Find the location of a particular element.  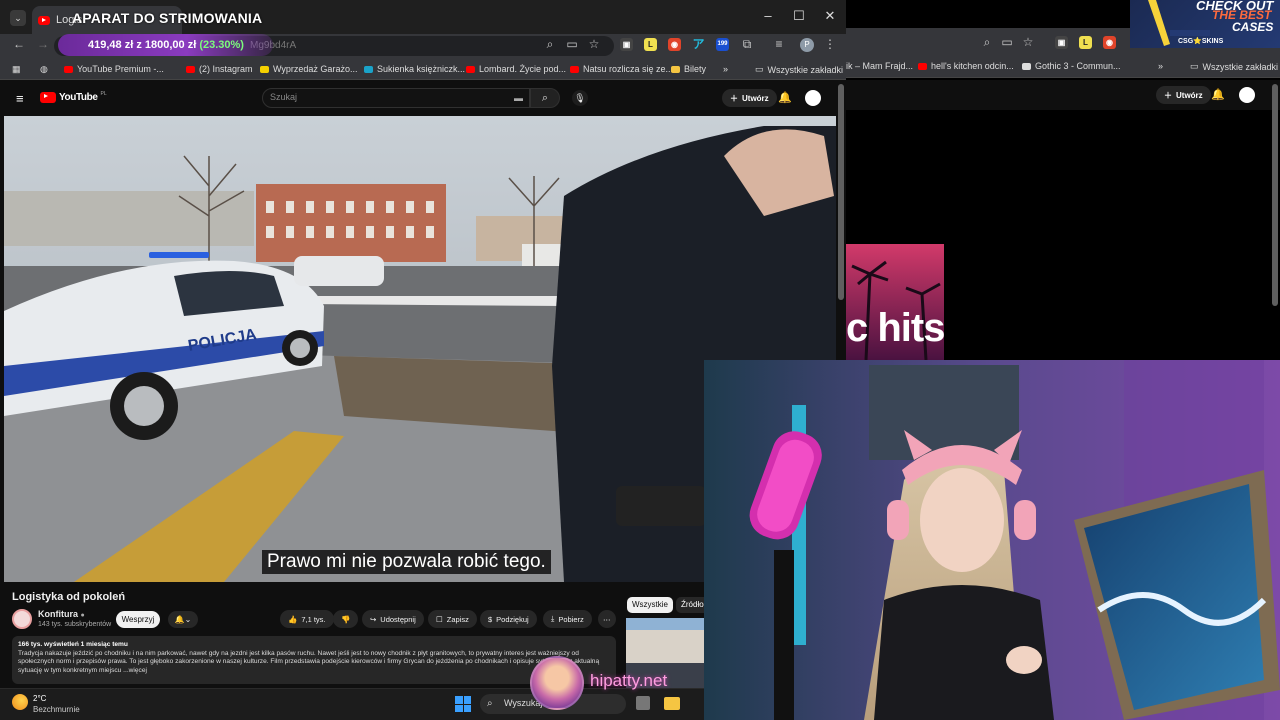

right-bookmarks-overflow: » is located at coordinates (1160, 66).